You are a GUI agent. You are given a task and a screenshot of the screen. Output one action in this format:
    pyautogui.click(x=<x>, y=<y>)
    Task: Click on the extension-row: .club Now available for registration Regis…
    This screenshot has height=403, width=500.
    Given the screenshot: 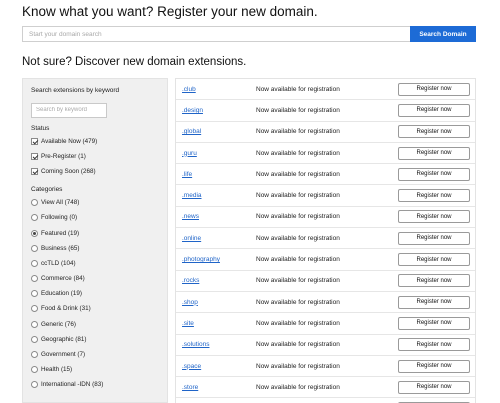 What is the action you would take?
    pyautogui.click(x=325, y=90)
    